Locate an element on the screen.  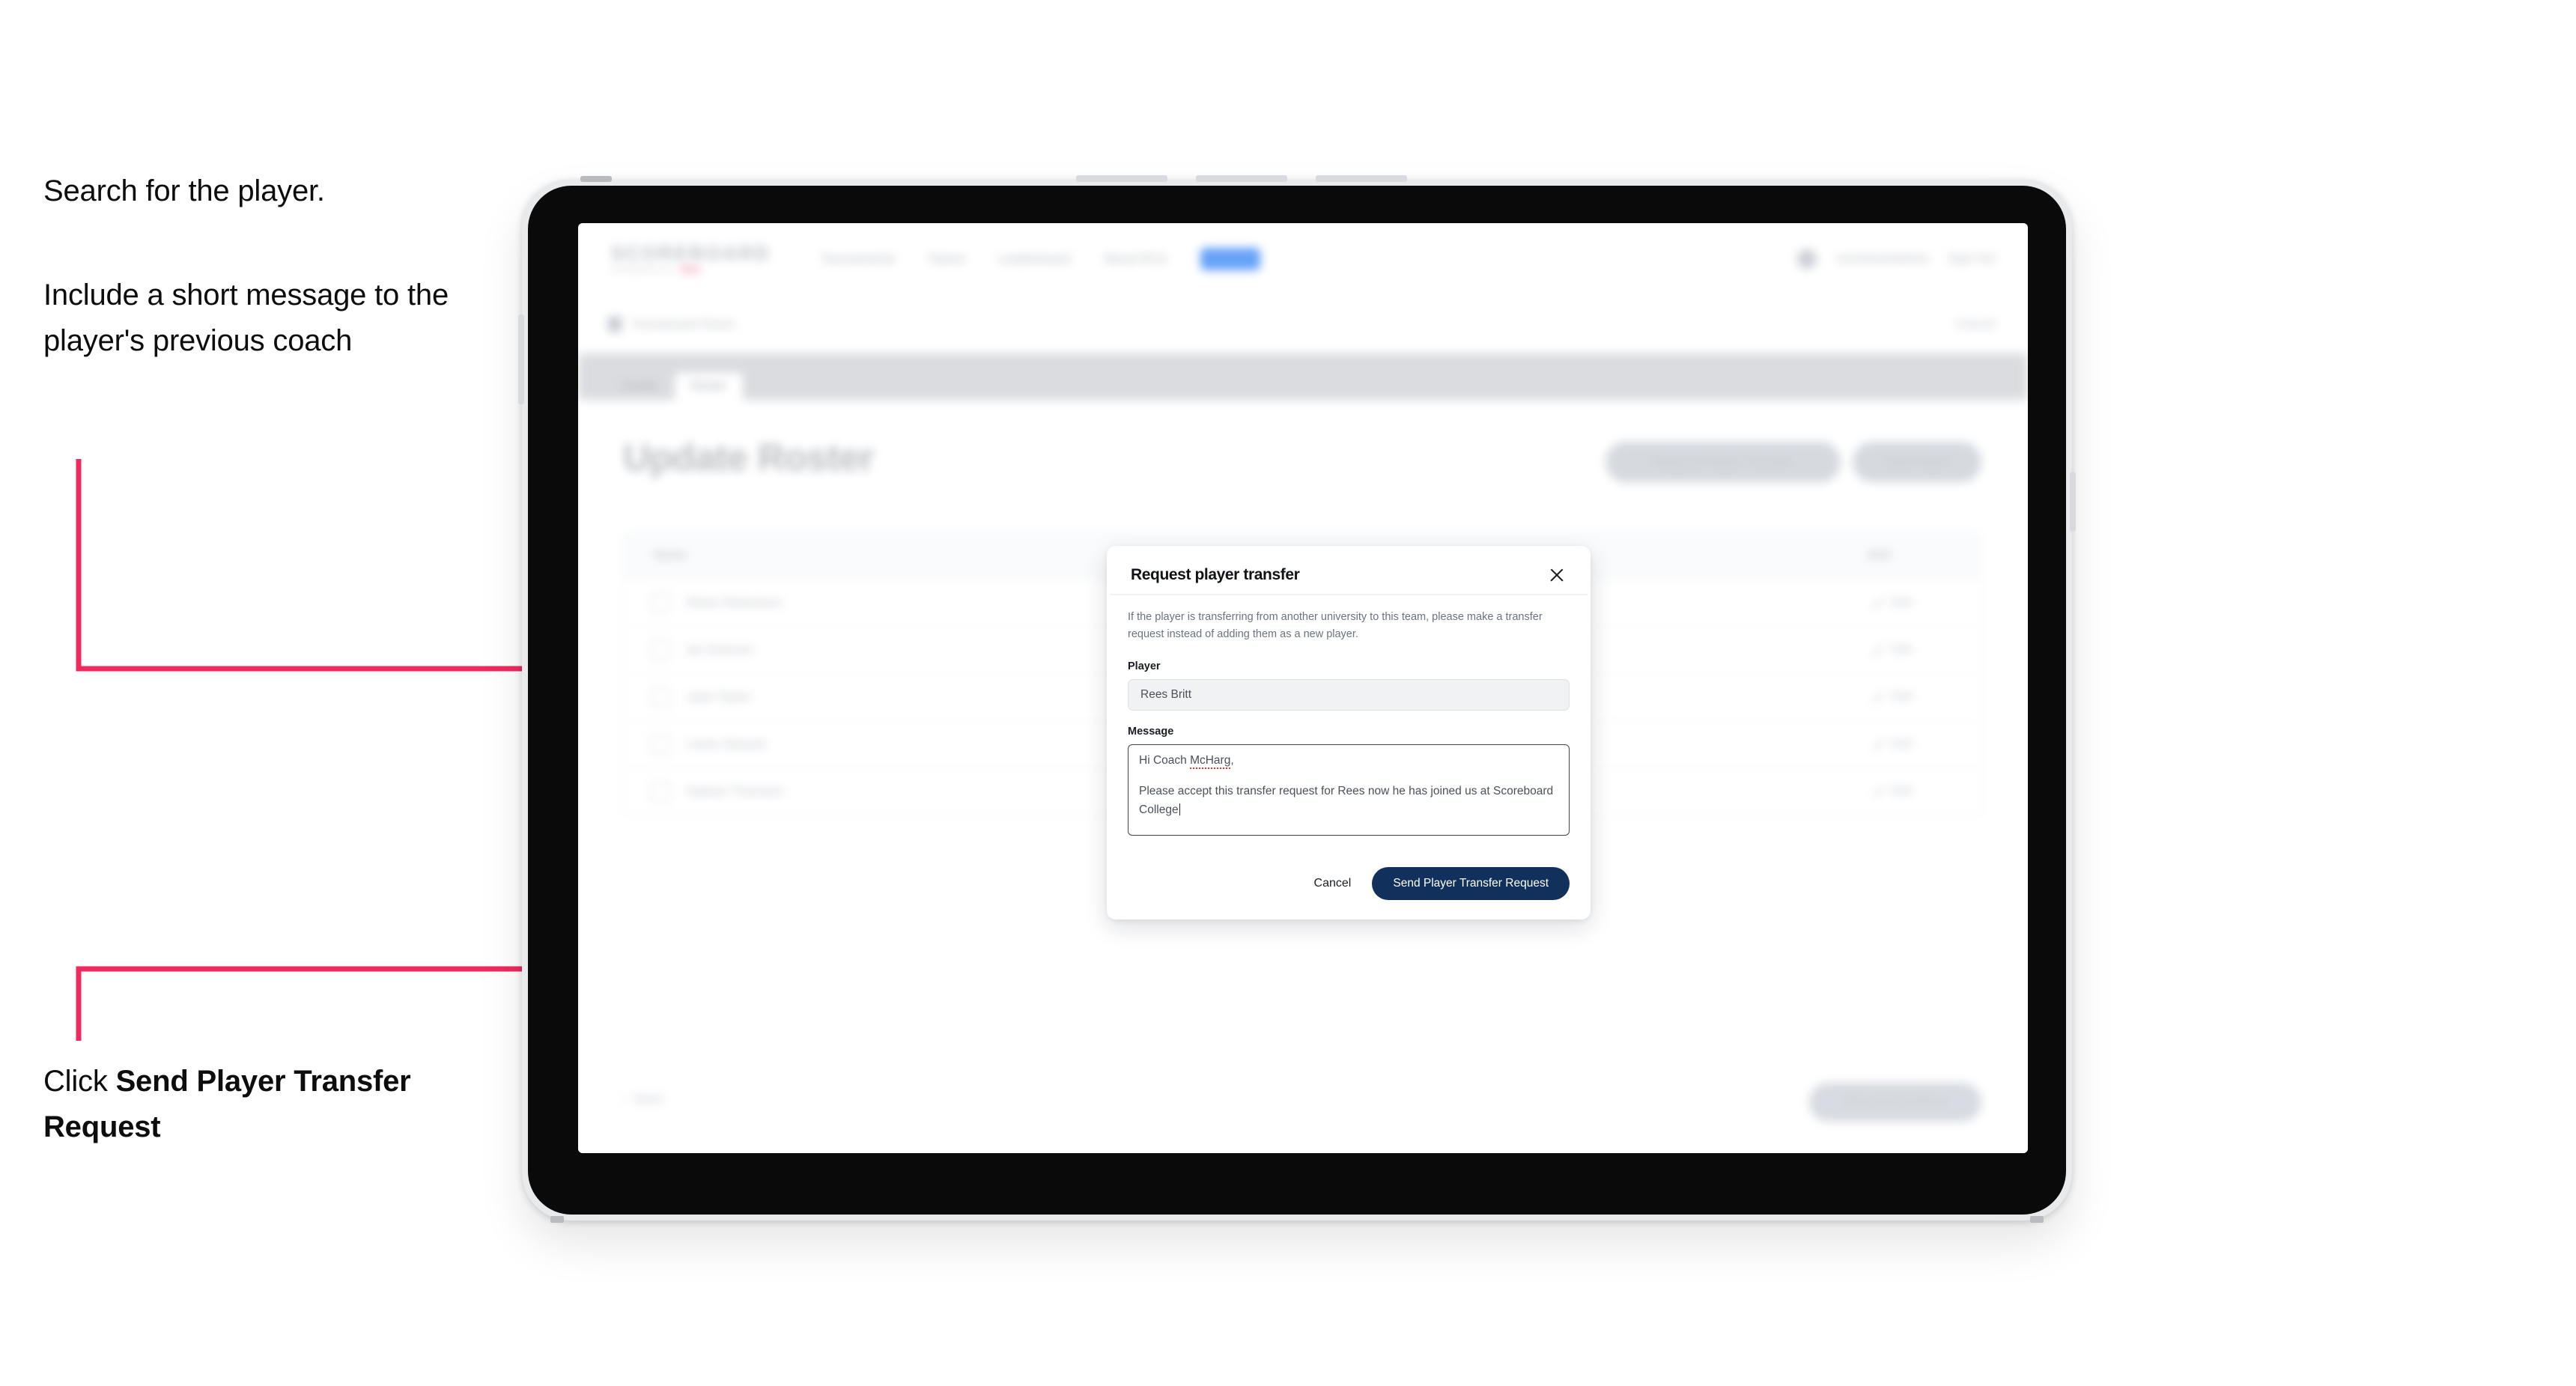
text-caret is located at coordinates (1180, 809).